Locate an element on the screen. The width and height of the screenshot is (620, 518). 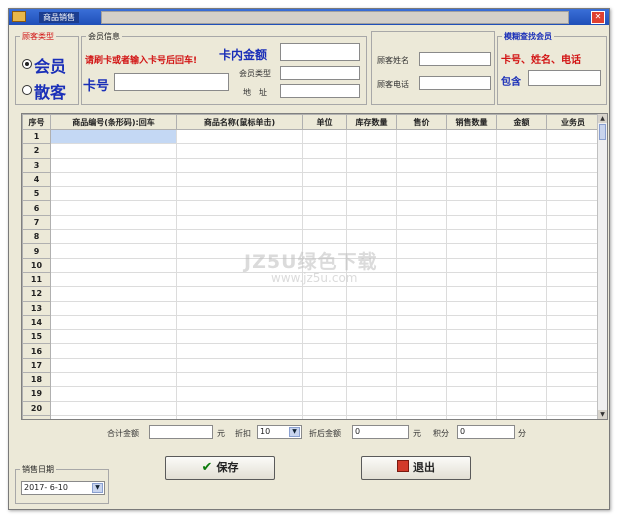
table-row: 1 is located at coordinates (311, 136).